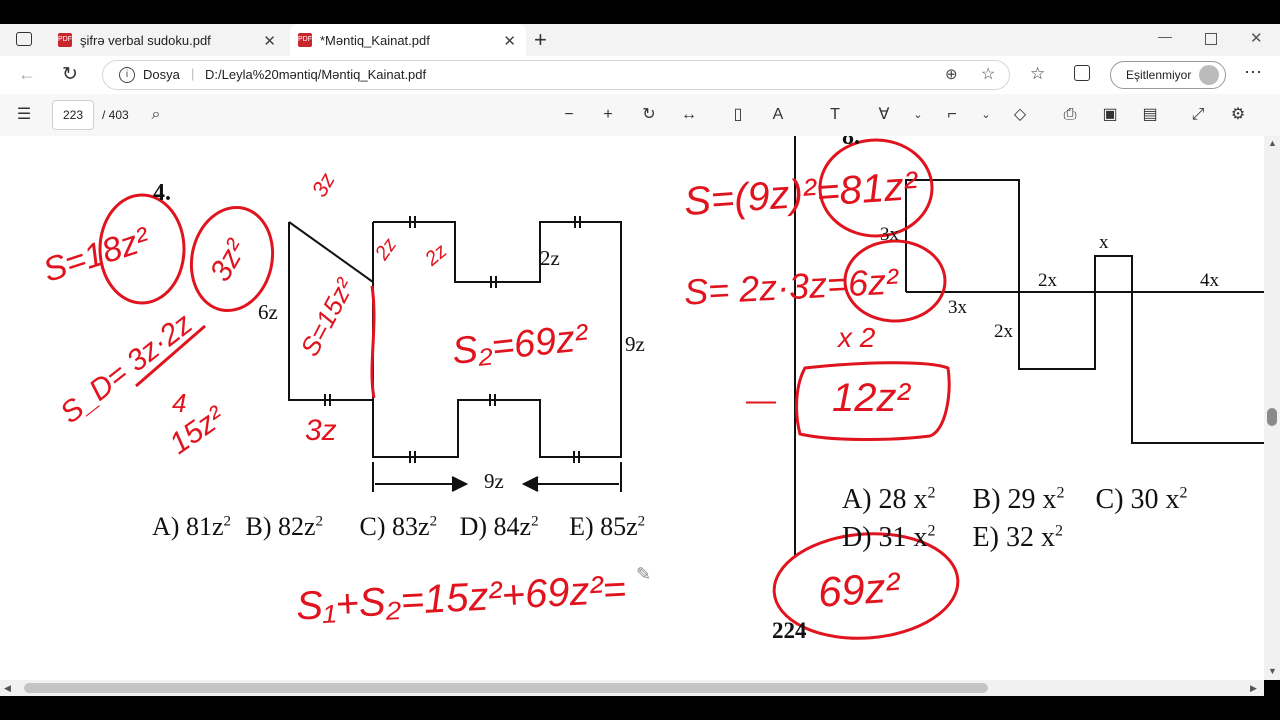 This screenshot has width=1280, height=720. I want to click on label-9z-bottom: 9z, so click(494, 481).